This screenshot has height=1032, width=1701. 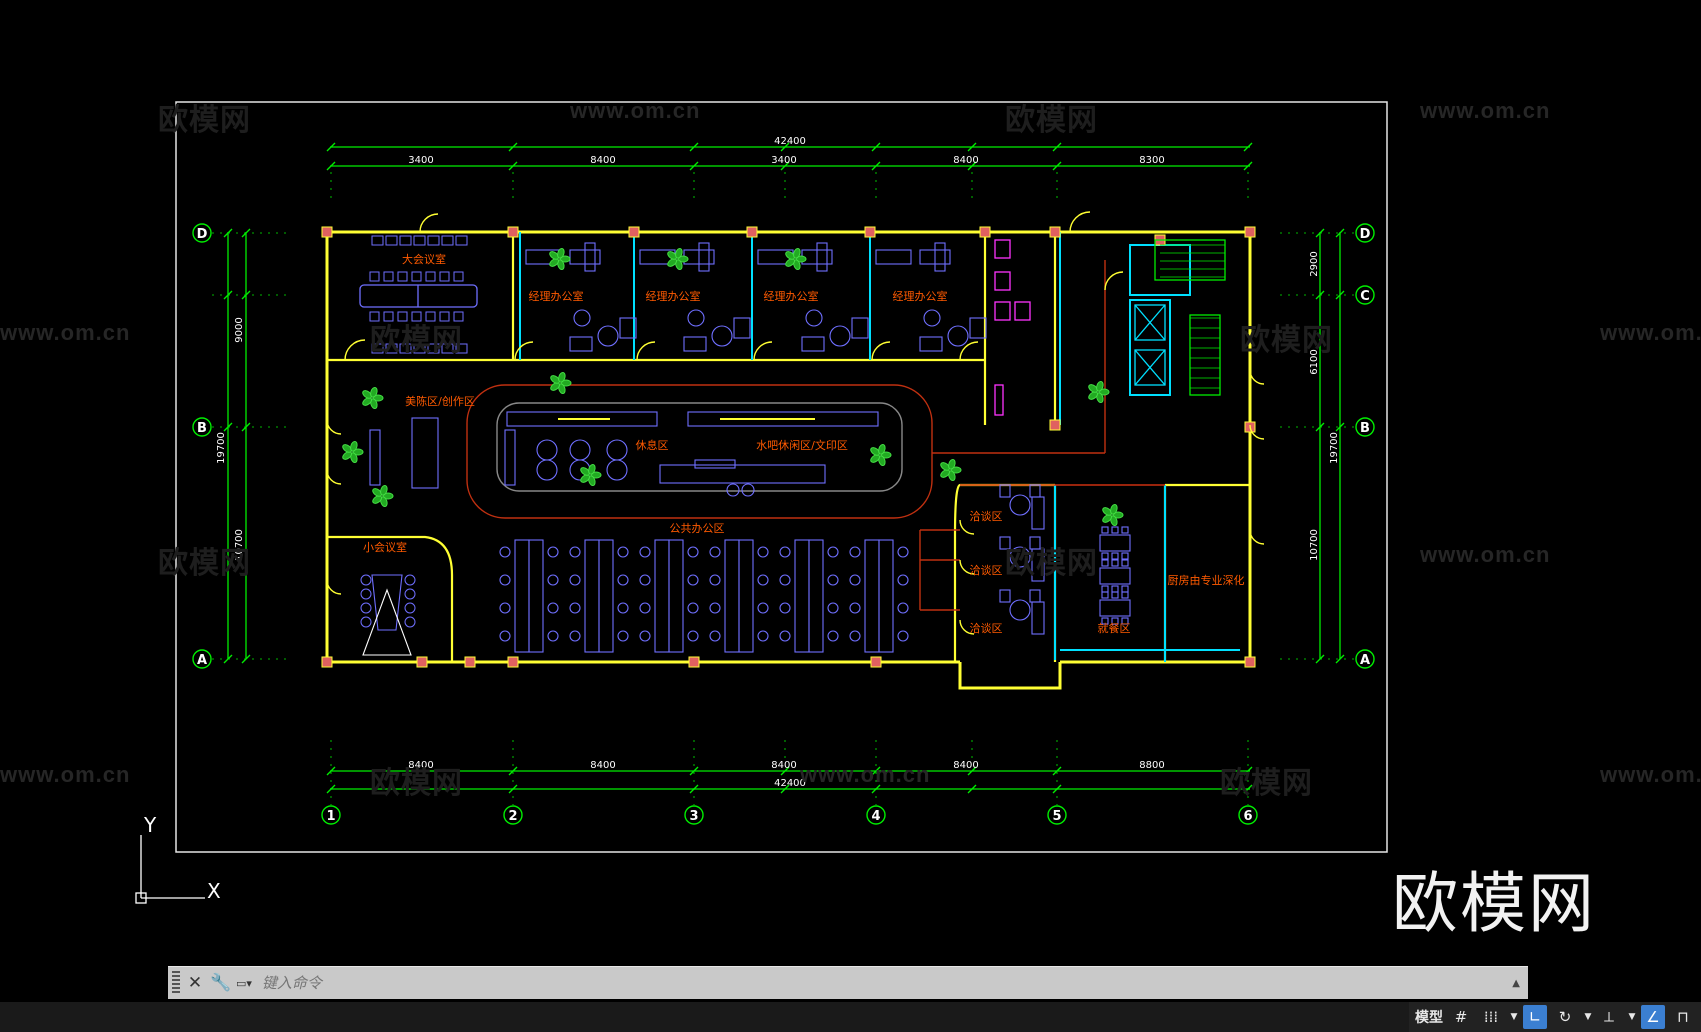 I want to click on polar-tracking-icon: ↻, so click(x=1565, y=1017).